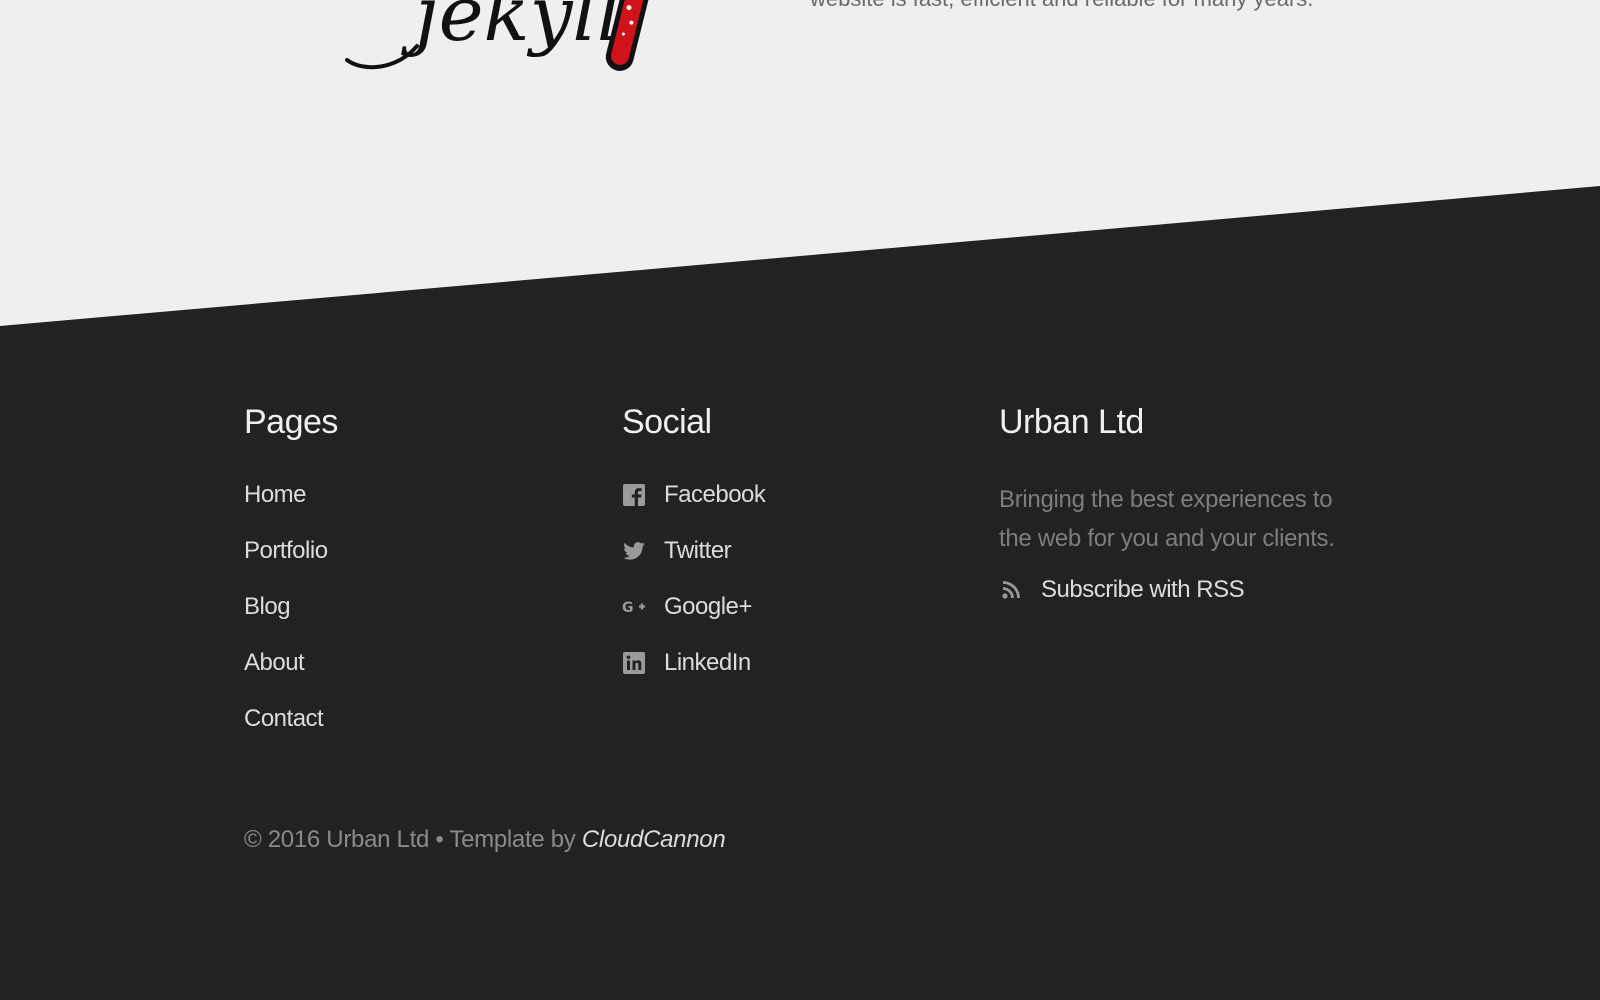 The image size is (1600, 1000). I want to click on subscribe-rss-link: Subscribe with RSS, so click(1179, 590).